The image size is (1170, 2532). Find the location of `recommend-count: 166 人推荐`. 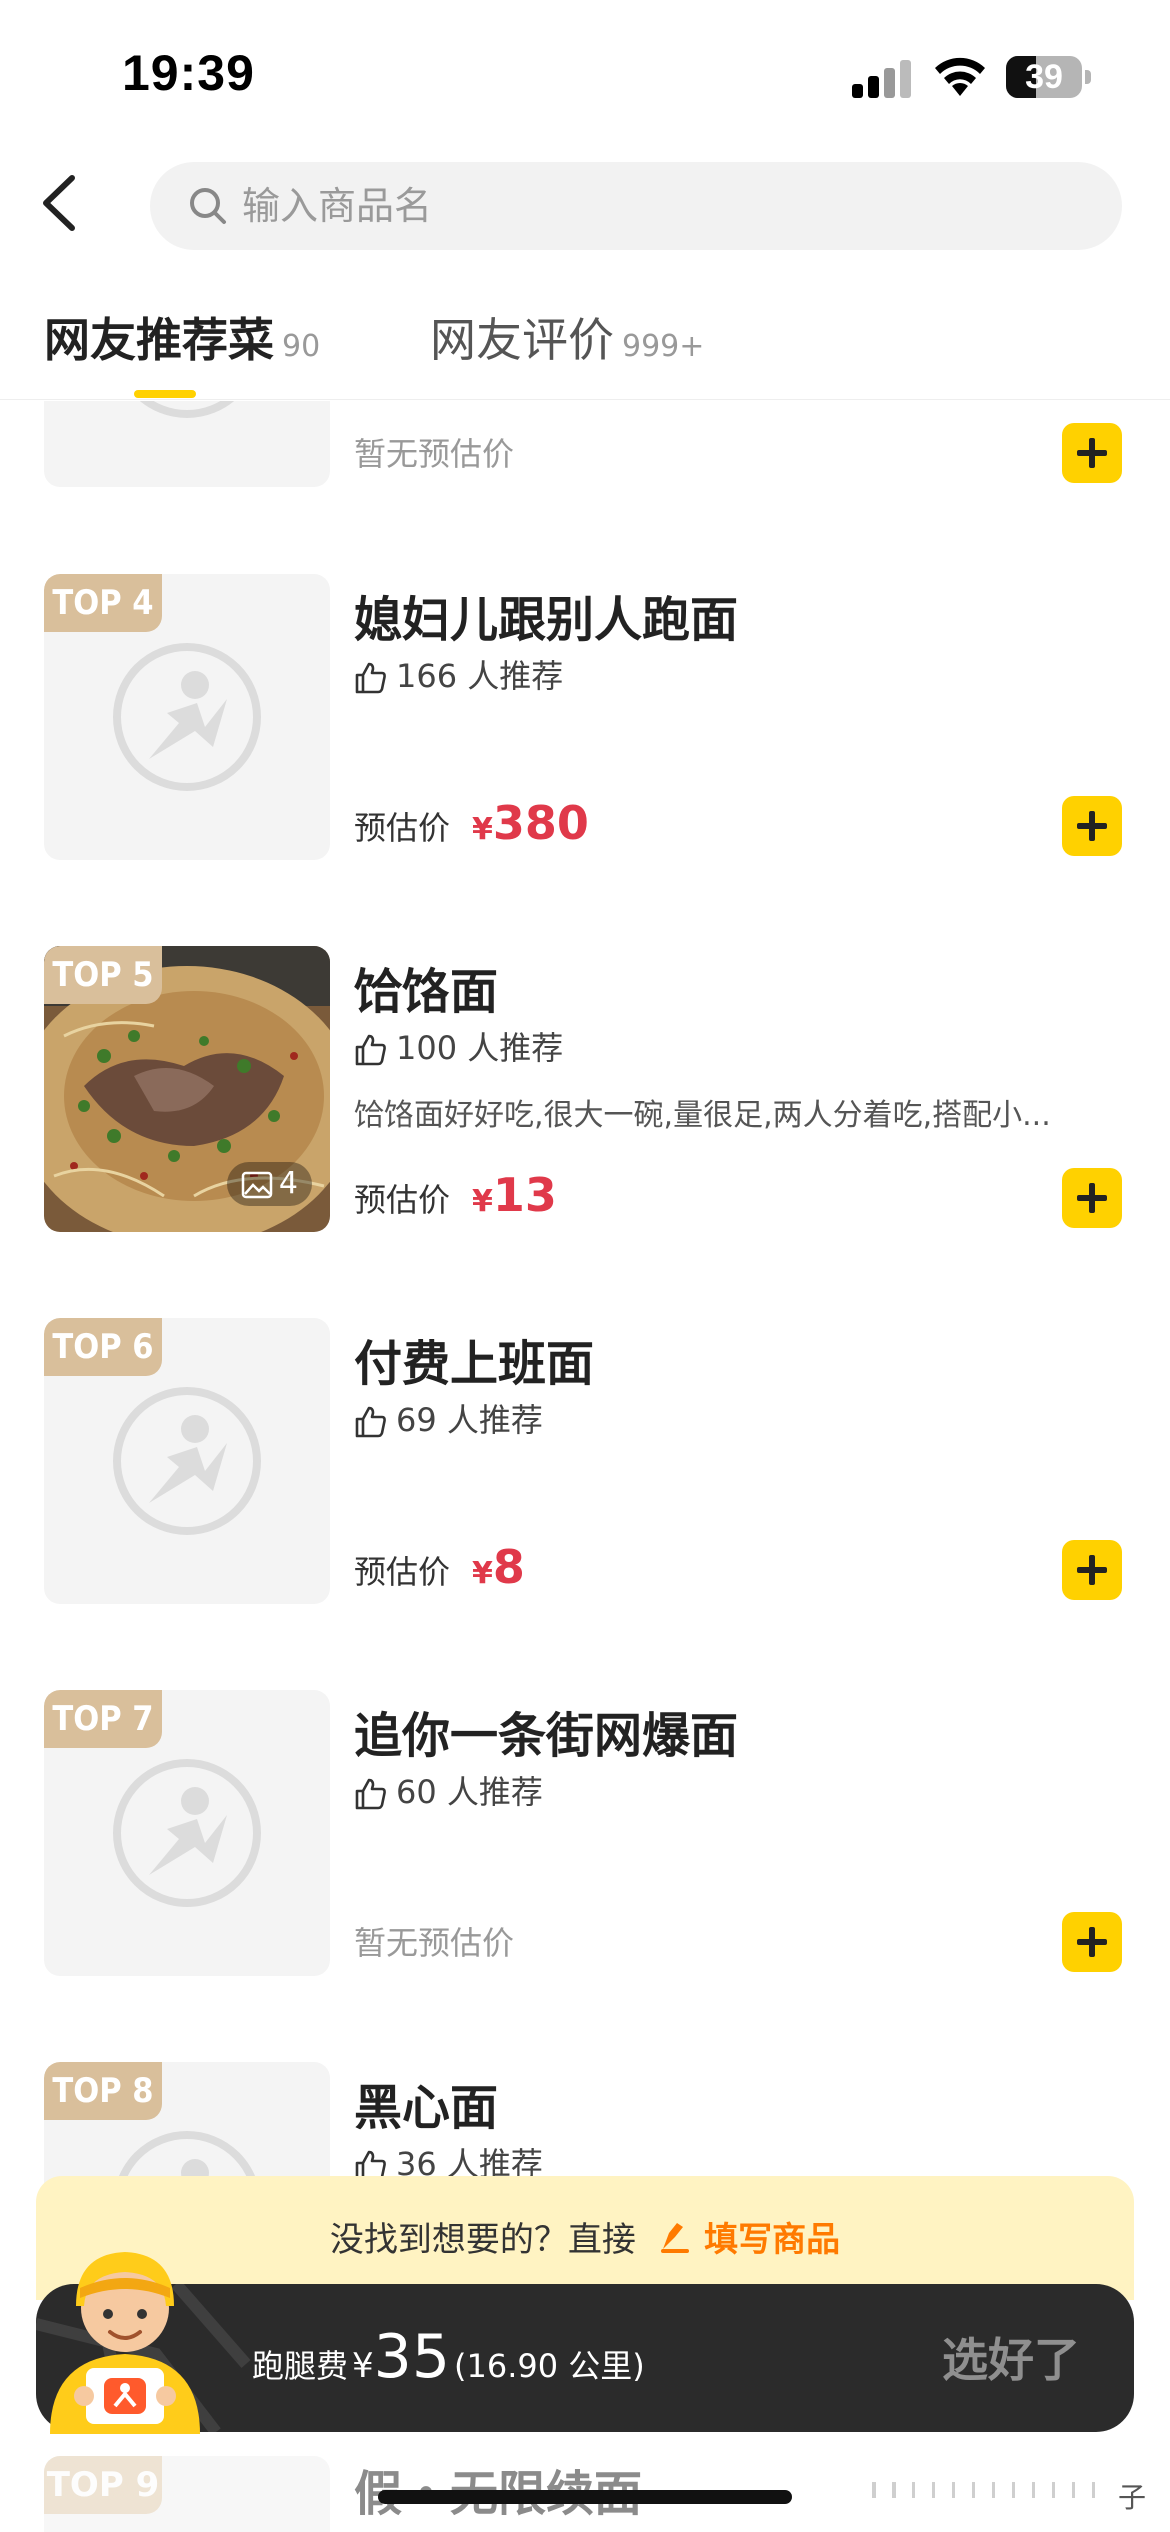

recommend-count: 166 人推荐 is located at coordinates (458, 676).